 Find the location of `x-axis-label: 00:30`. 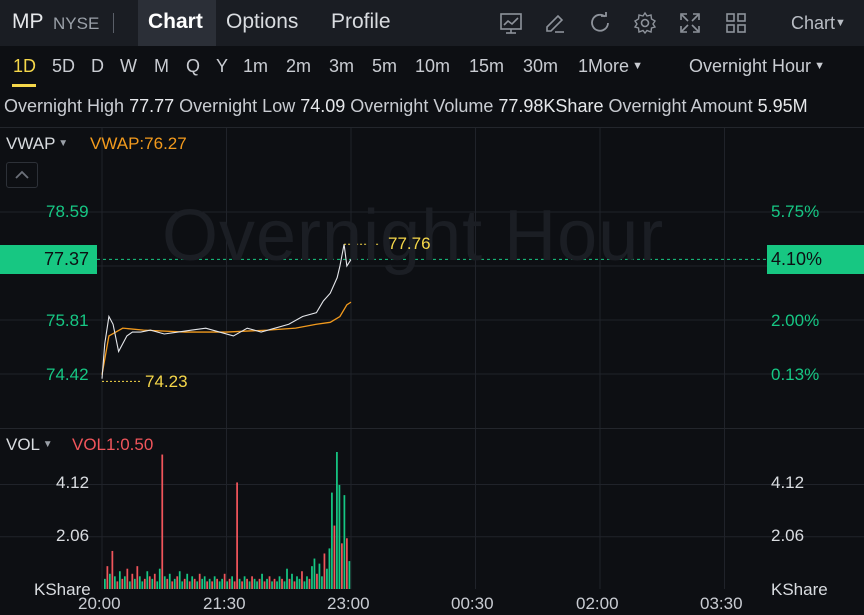

x-axis-label: 00:30 is located at coordinates (472, 603).